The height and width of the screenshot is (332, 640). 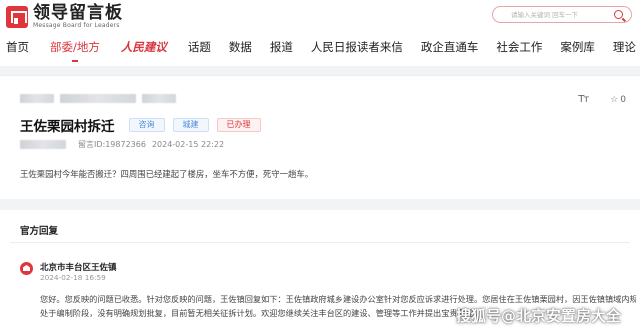 What do you see at coordinates (357, 47) in the screenshot?
I see `nav-readers-letters: 人民日报读者来信` at bounding box center [357, 47].